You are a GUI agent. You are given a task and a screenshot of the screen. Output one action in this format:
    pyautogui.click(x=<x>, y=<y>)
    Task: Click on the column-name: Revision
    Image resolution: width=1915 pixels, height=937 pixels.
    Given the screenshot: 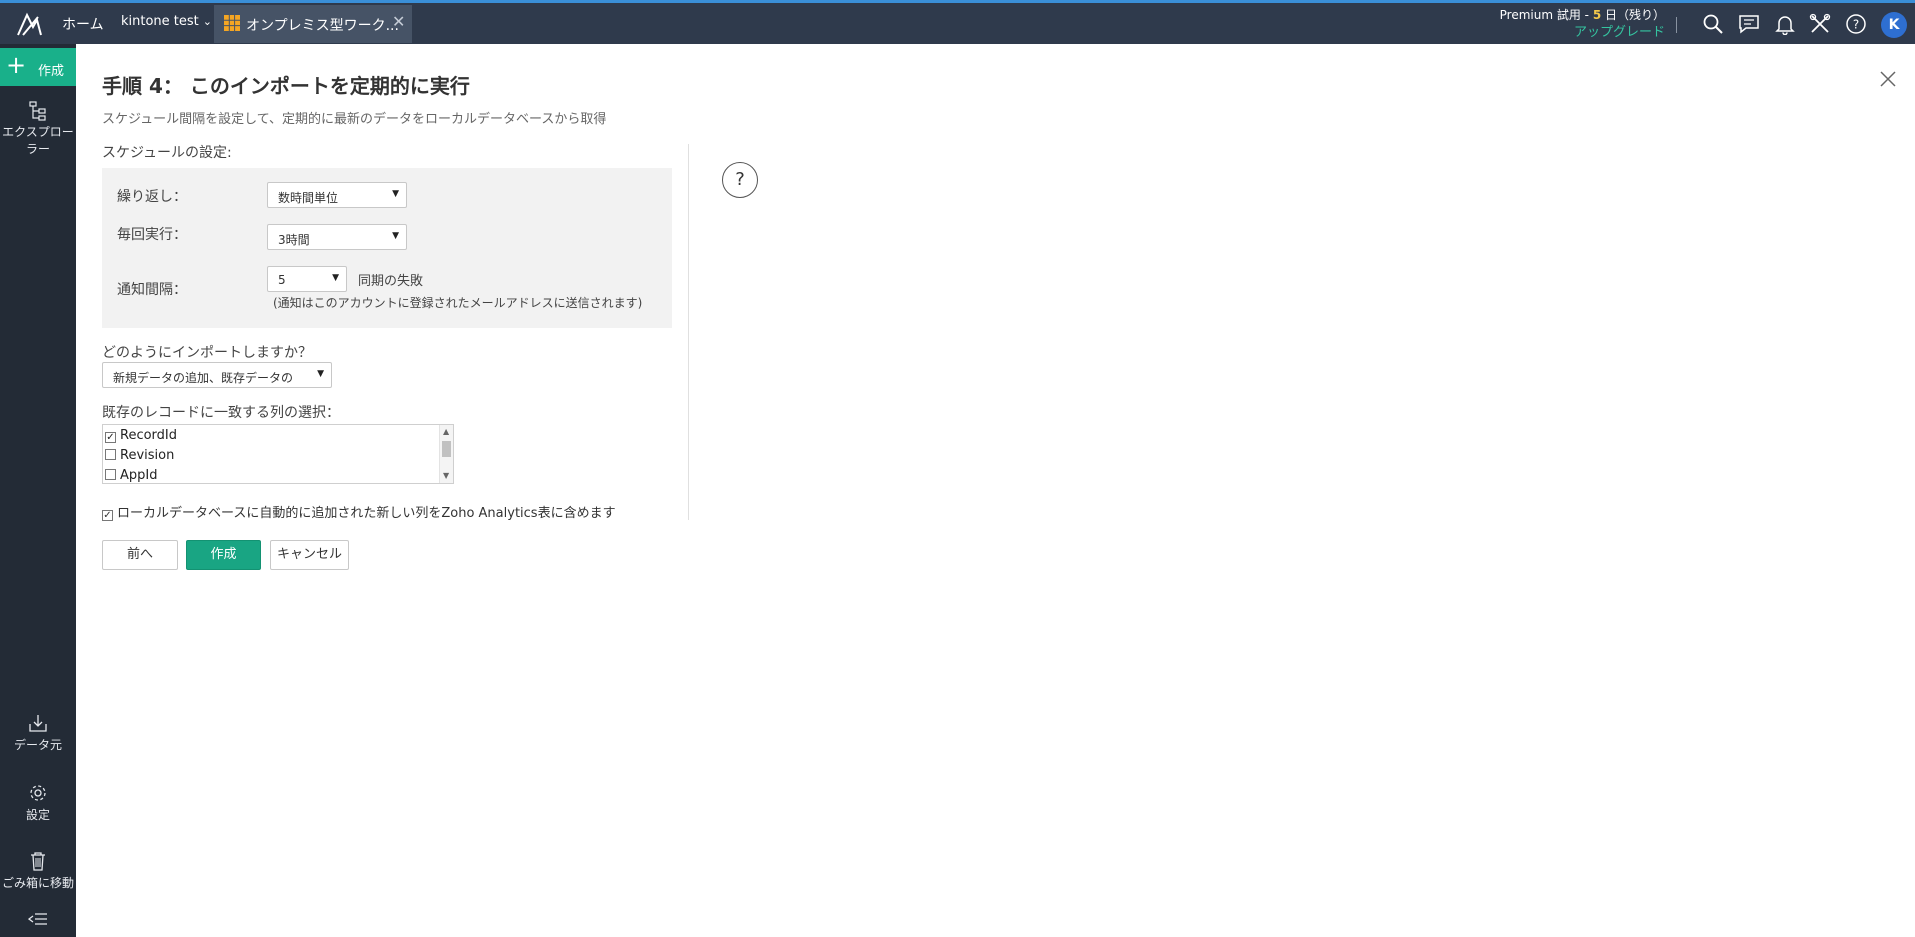 What is the action you would take?
    pyautogui.click(x=147, y=455)
    